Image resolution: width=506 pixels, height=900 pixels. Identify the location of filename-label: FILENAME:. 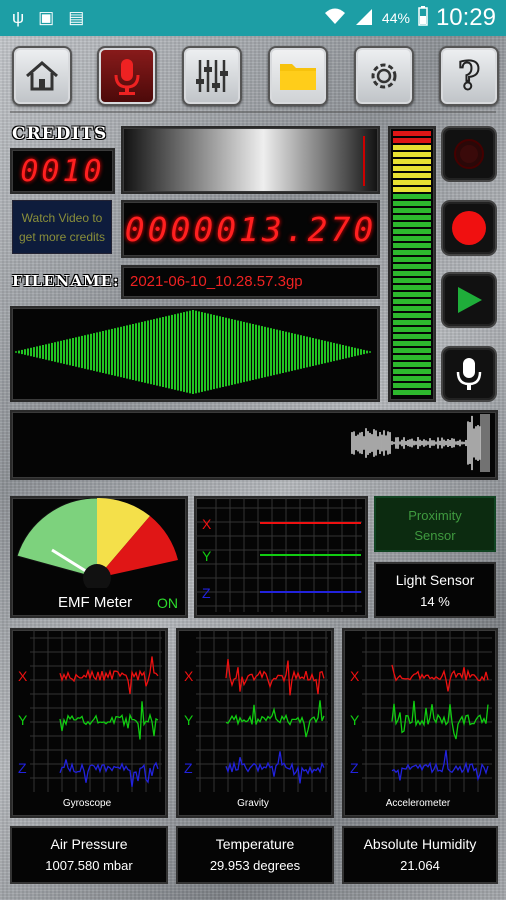
(66, 281).